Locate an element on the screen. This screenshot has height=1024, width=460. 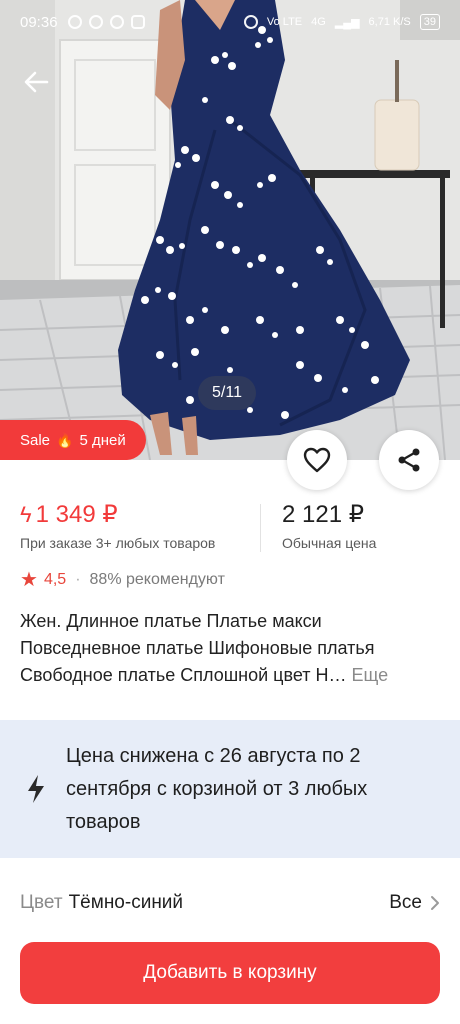
favorite-button is located at coordinates (317, 460).